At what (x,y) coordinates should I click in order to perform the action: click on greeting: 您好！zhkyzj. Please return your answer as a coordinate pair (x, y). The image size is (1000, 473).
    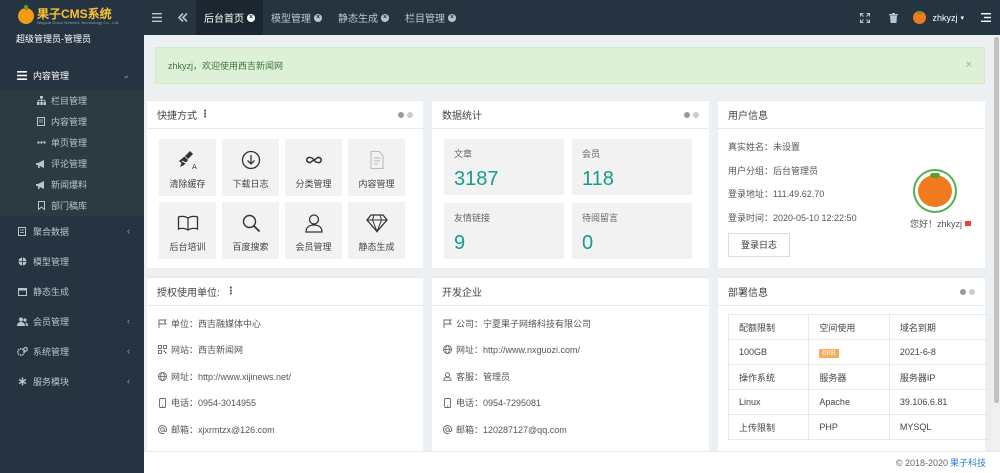
    Looking at the image, I should click on (940, 223).